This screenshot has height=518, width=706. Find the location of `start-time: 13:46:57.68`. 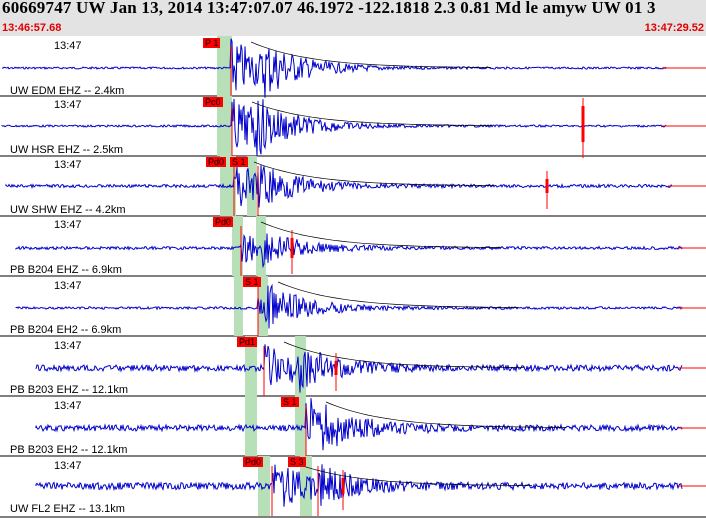

start-time: 13:46:57.68 is located at coordinates (32, 28).